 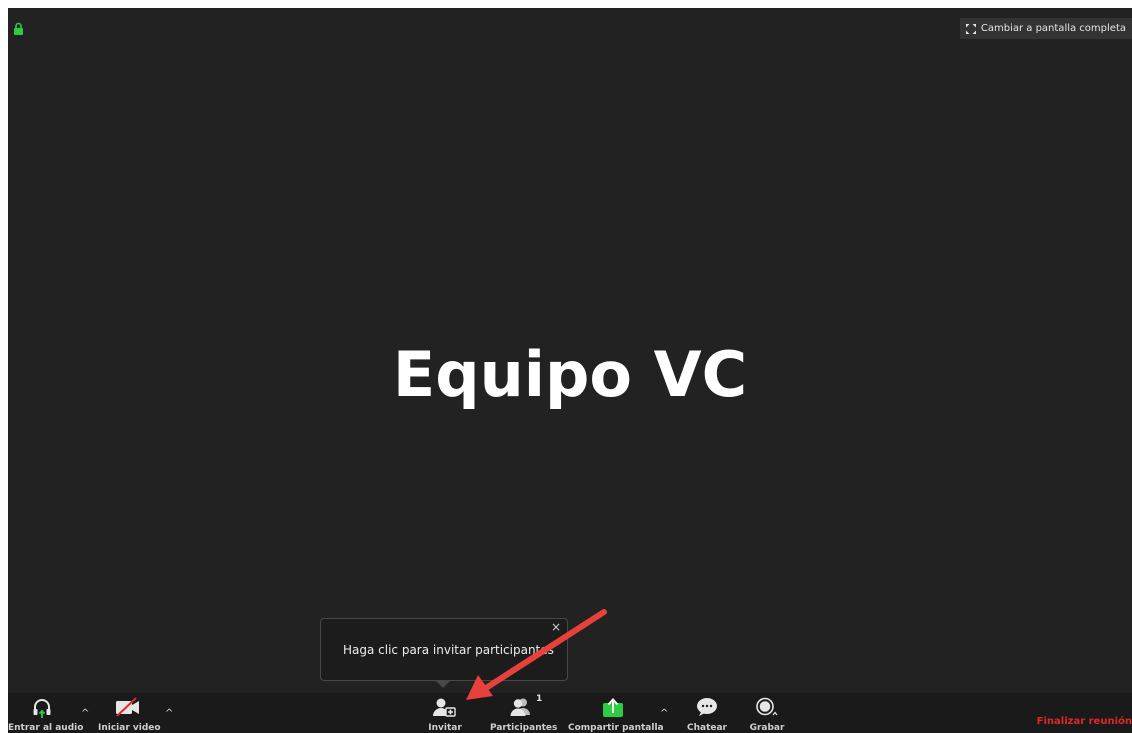 I want to click on start-video-button: Iniciar video, so click(x=129, y=713).